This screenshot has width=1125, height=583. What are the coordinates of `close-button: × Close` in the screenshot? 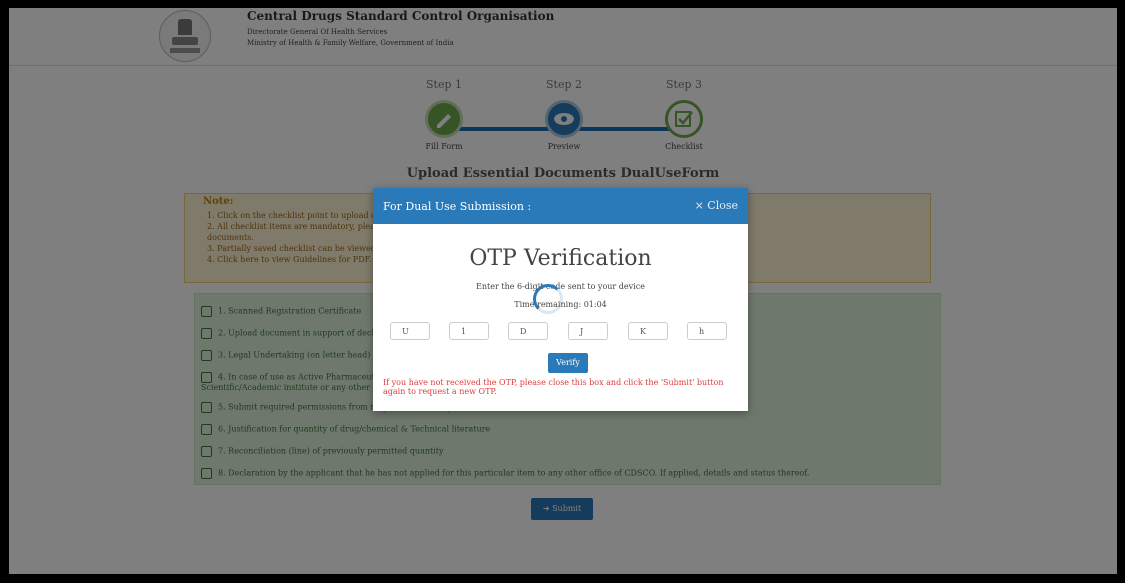 It's located at (716, 205).